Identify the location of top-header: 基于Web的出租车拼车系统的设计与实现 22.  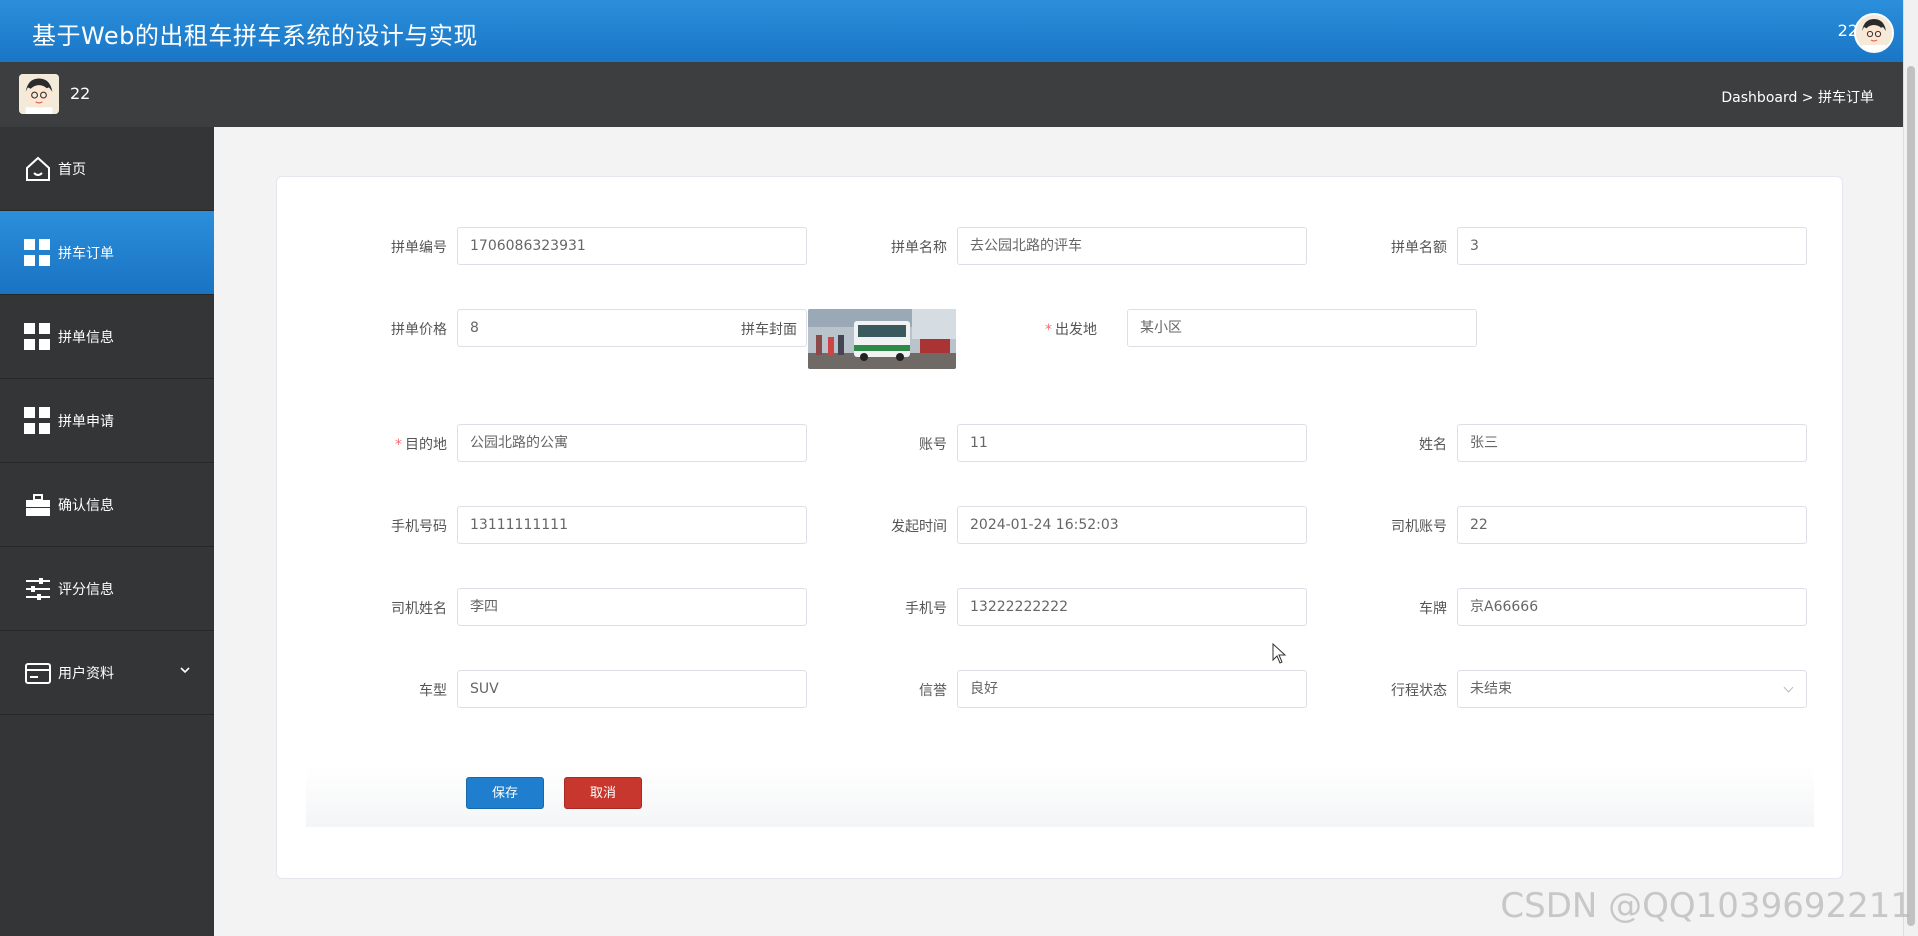
(952, 31).